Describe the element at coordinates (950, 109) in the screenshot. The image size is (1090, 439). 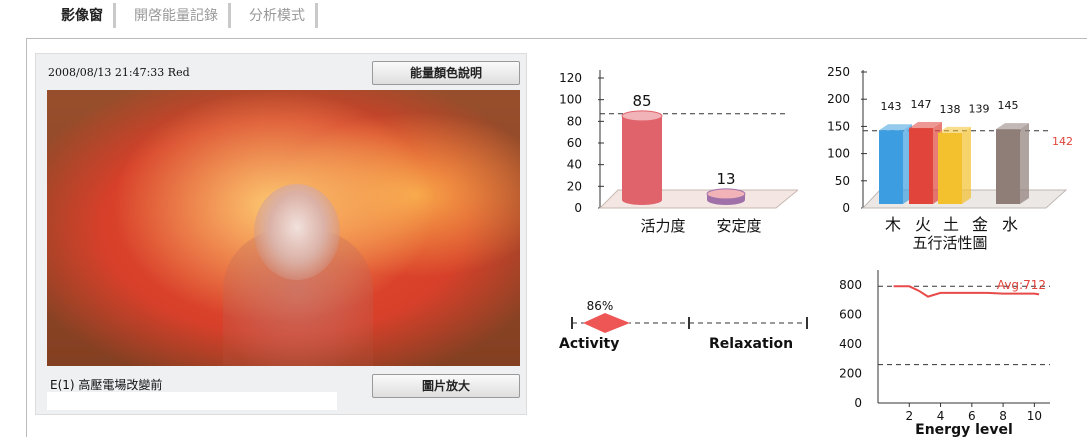
I see `five-element-bar-value: 138` at that location.